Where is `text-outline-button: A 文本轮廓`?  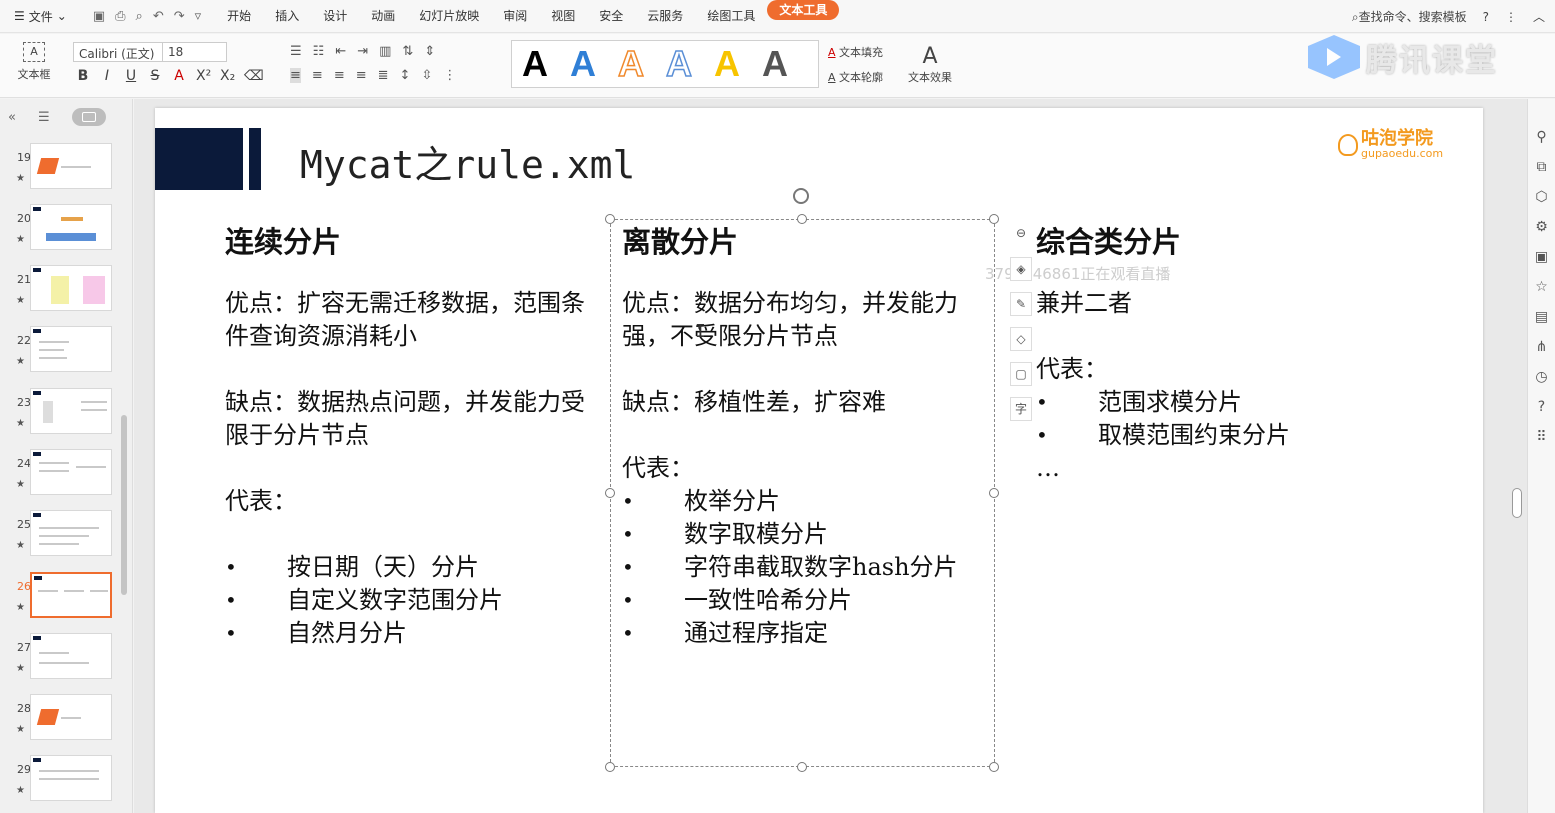
text-outline-button: A 文本轮廓 is located at coordinates (855, 77).